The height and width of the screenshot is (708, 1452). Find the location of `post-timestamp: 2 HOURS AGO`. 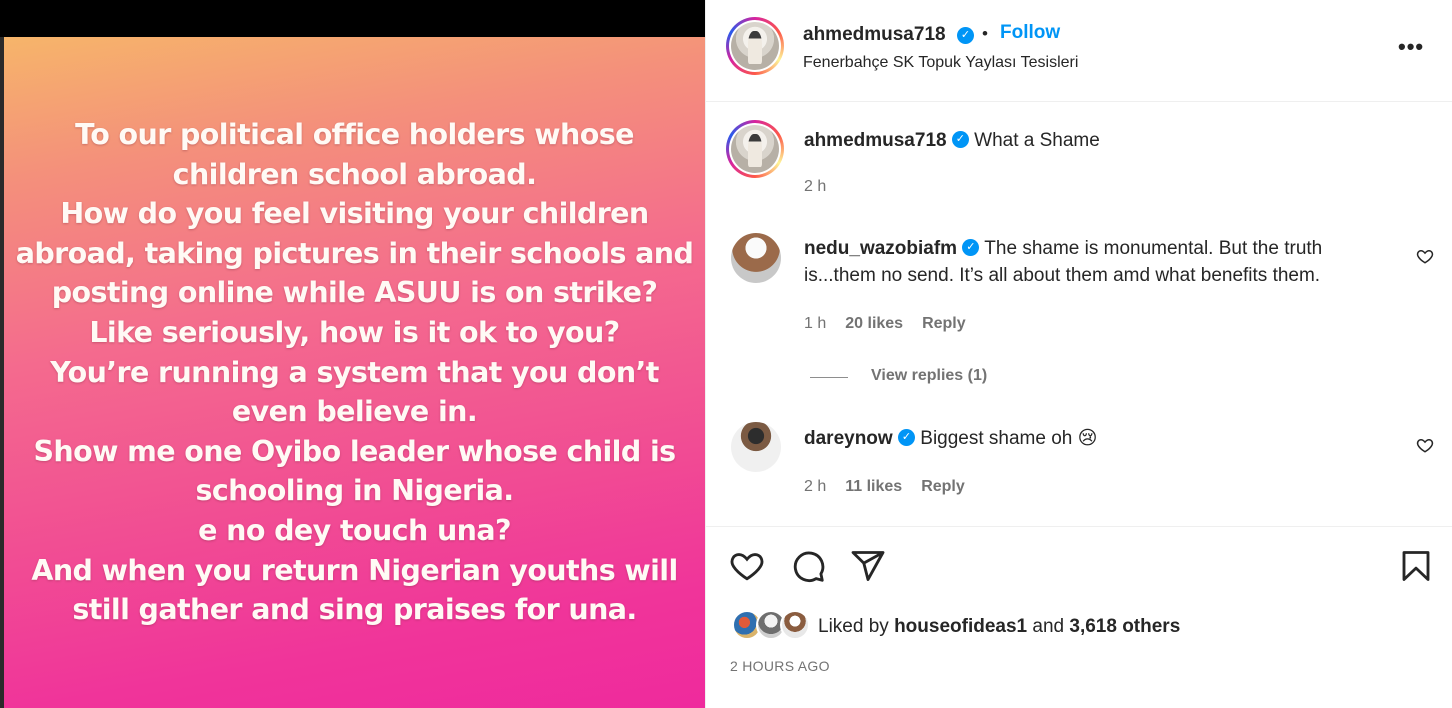

post-timestamp: 2 HOURS AGO is located at coordinates (780, 666).